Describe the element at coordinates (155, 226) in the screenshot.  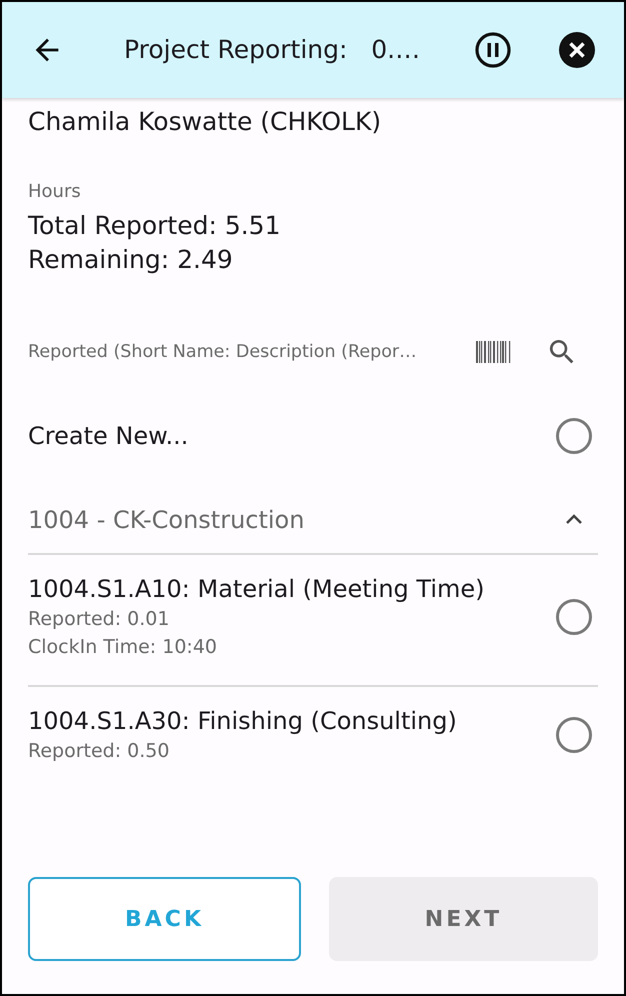
I see `hours-line: Total Reported: 5.51` at that location.